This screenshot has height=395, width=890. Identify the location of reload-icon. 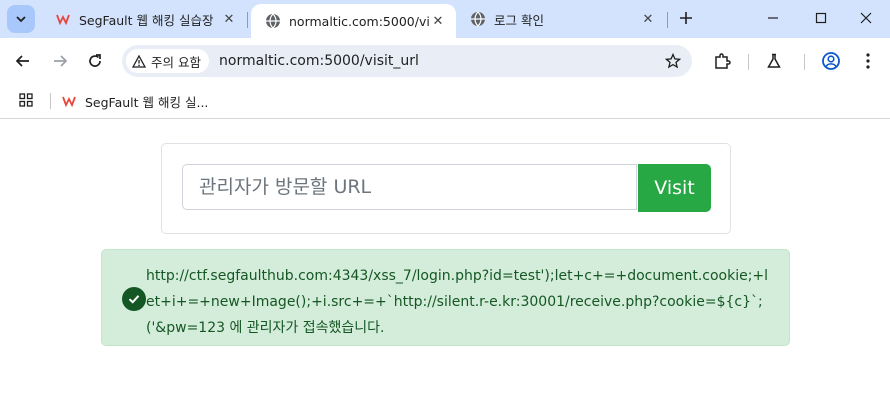
(95, 60).